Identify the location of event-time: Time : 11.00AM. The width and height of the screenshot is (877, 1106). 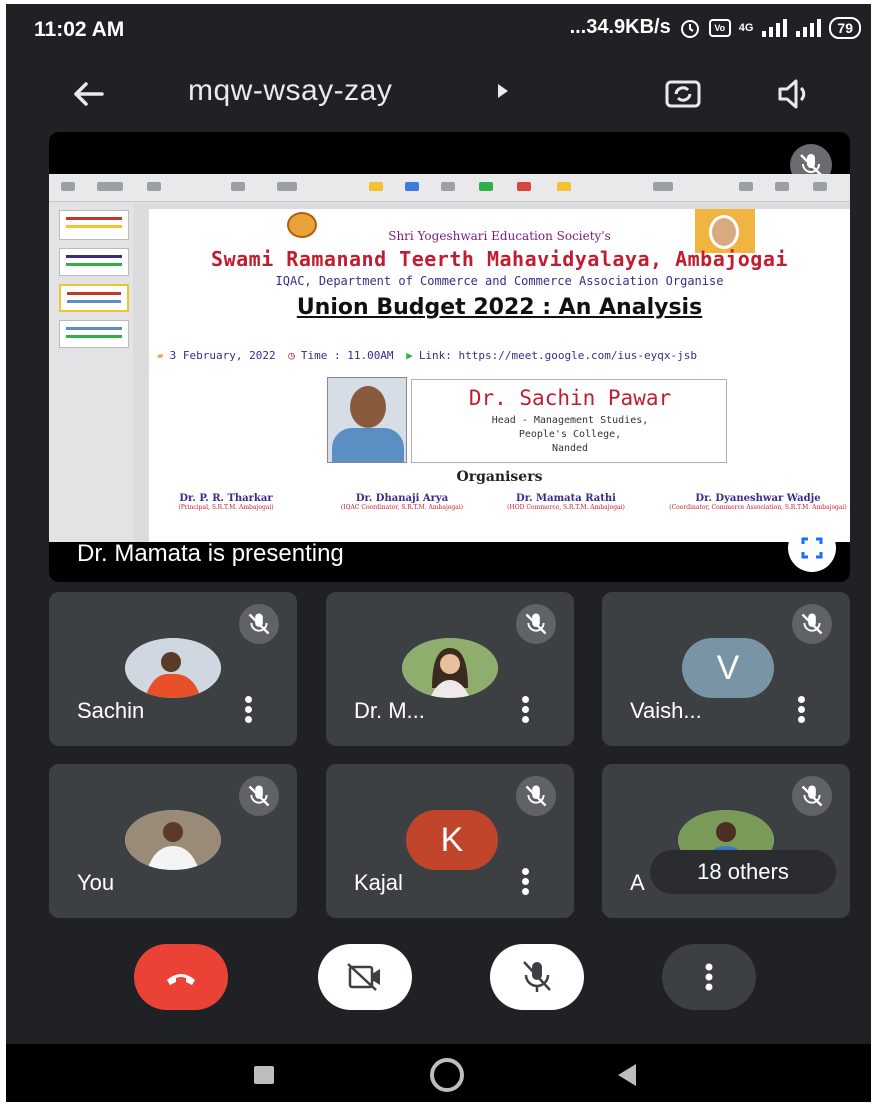
(347, 355).